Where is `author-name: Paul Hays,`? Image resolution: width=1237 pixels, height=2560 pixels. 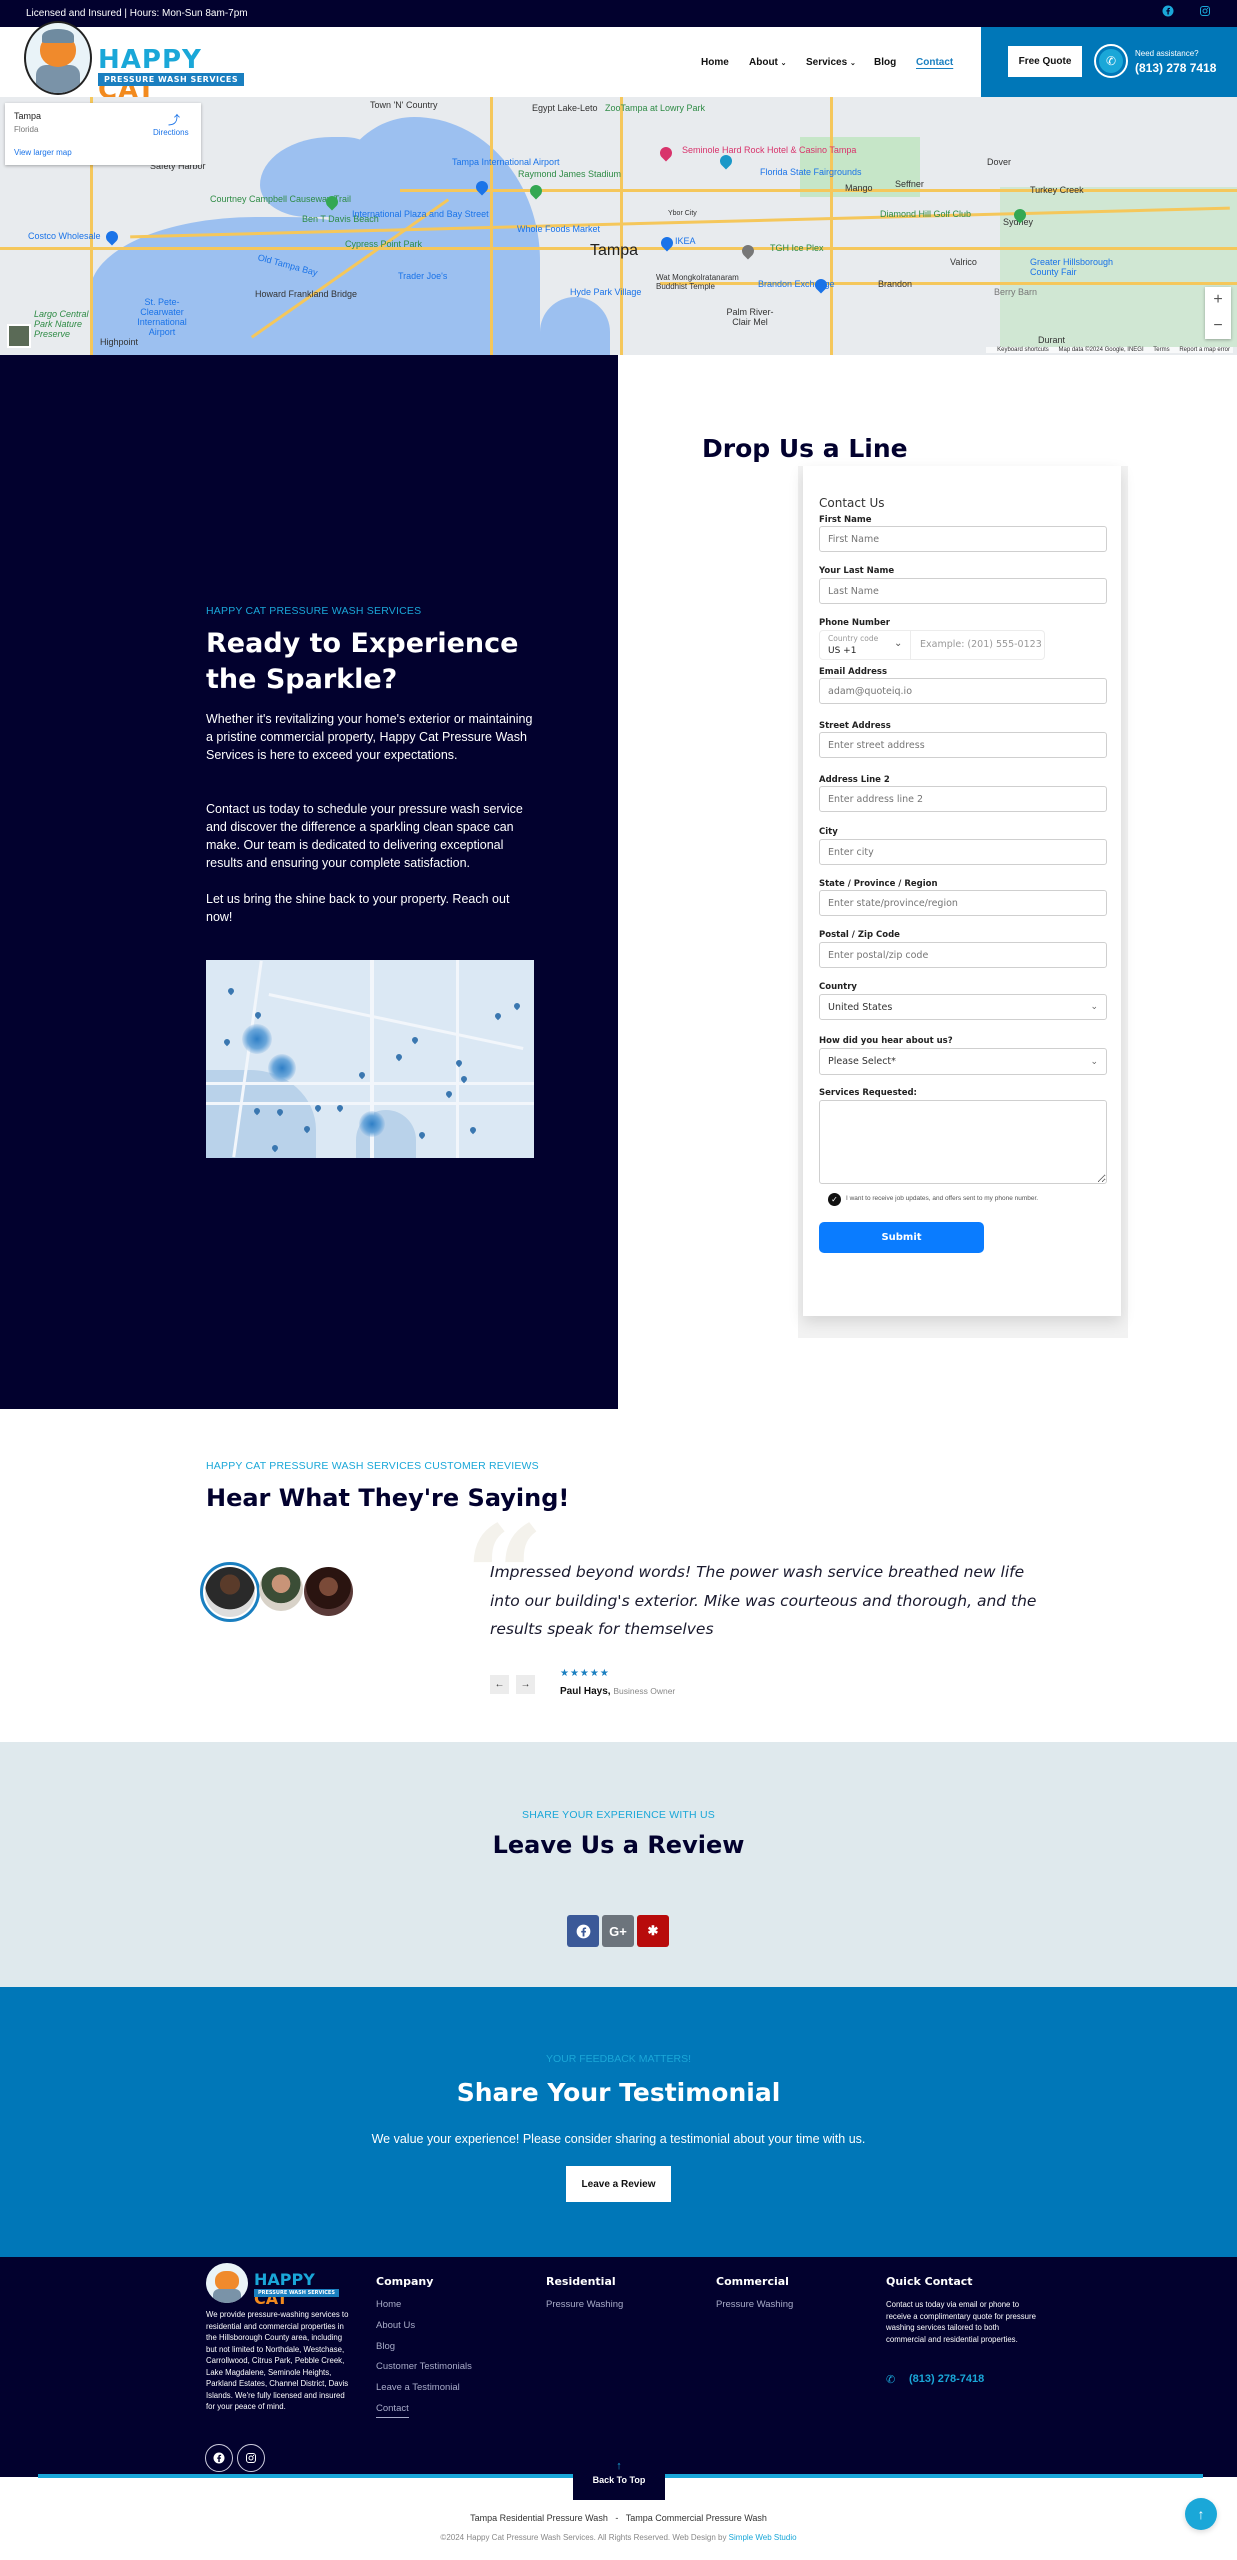
author-name: Paul Hays, is located at coordinates (585, 1691).